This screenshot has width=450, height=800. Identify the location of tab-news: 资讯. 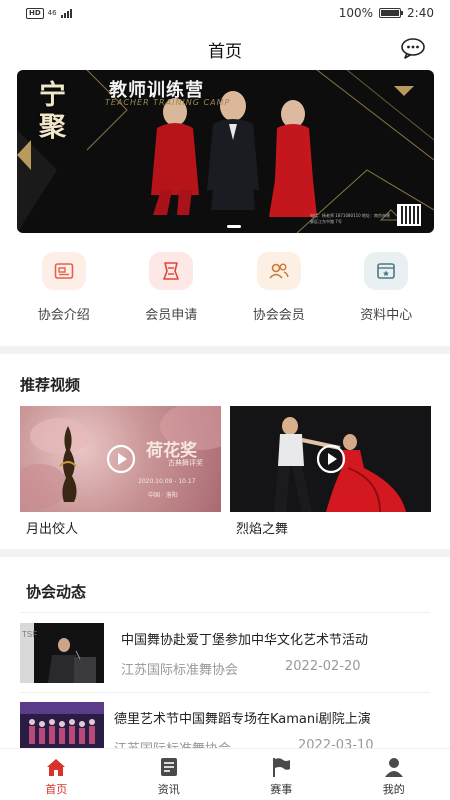
(169, 774).